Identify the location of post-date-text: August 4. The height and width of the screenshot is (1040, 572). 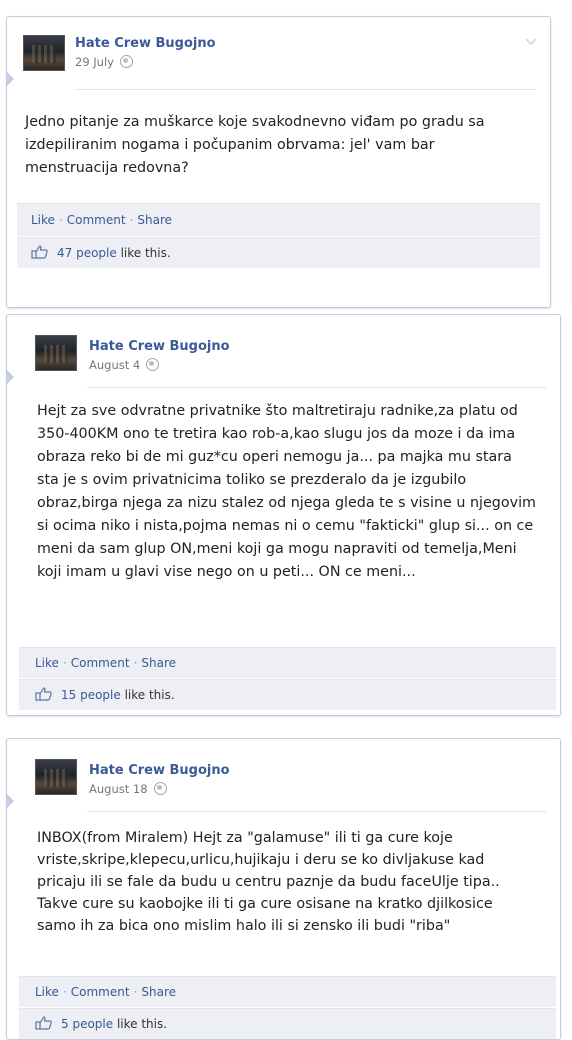
(114, 365).